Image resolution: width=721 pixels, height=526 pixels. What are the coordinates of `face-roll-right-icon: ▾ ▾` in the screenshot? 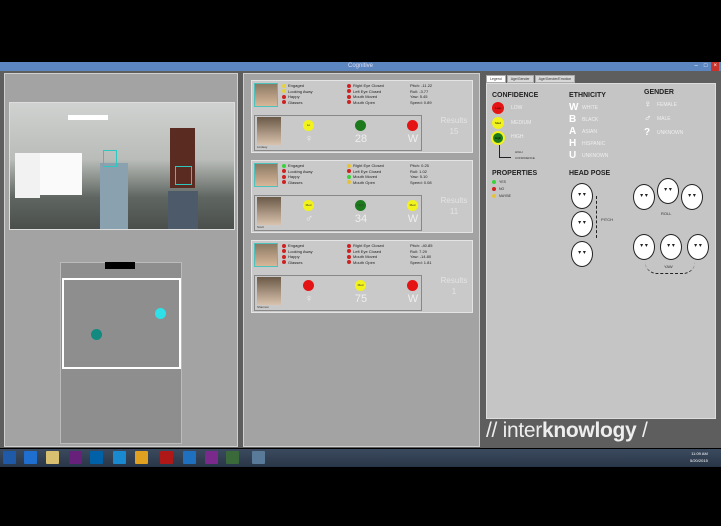 It's located at (692, 197).